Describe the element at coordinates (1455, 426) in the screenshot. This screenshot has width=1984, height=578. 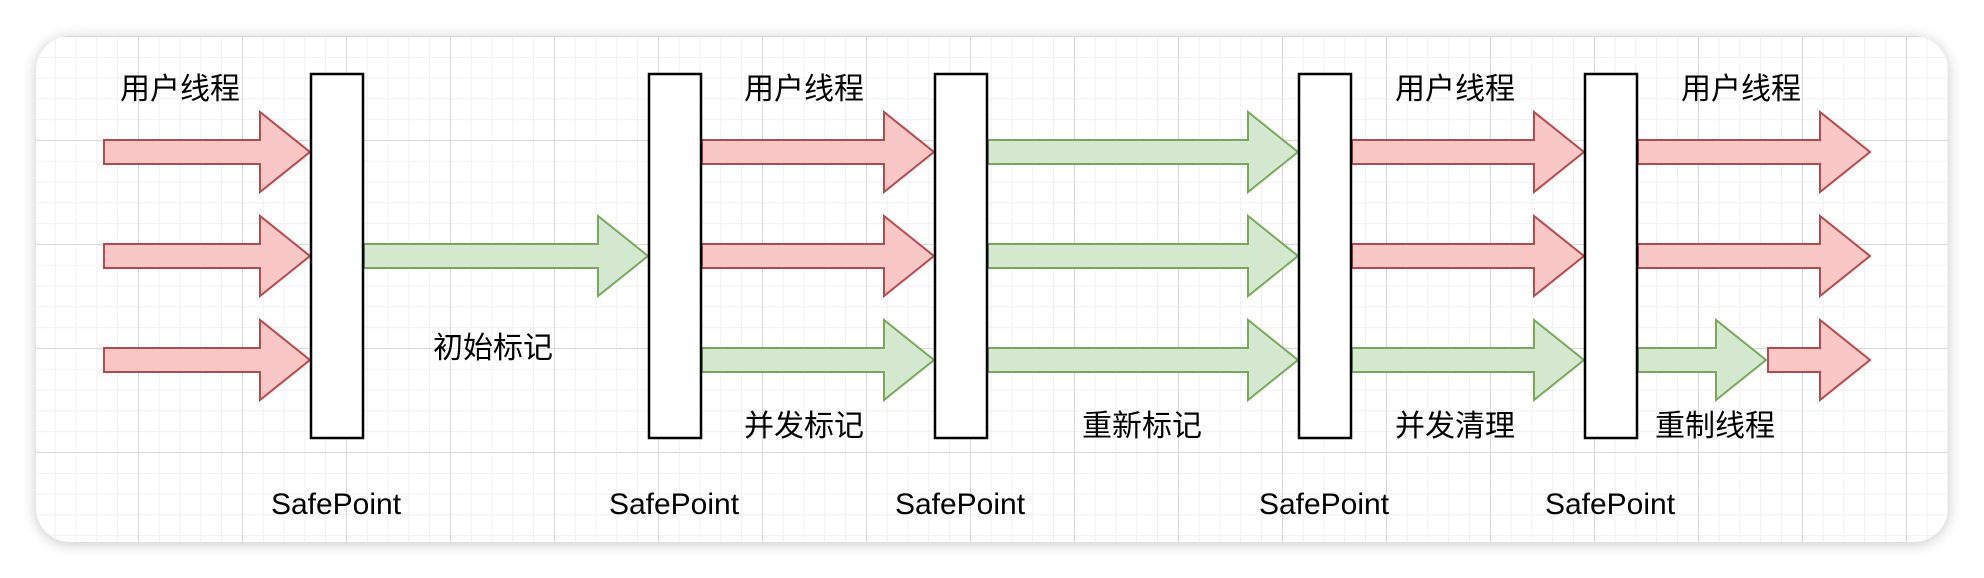
I see `concurrent-sweep-label: 并发清理` at that location.